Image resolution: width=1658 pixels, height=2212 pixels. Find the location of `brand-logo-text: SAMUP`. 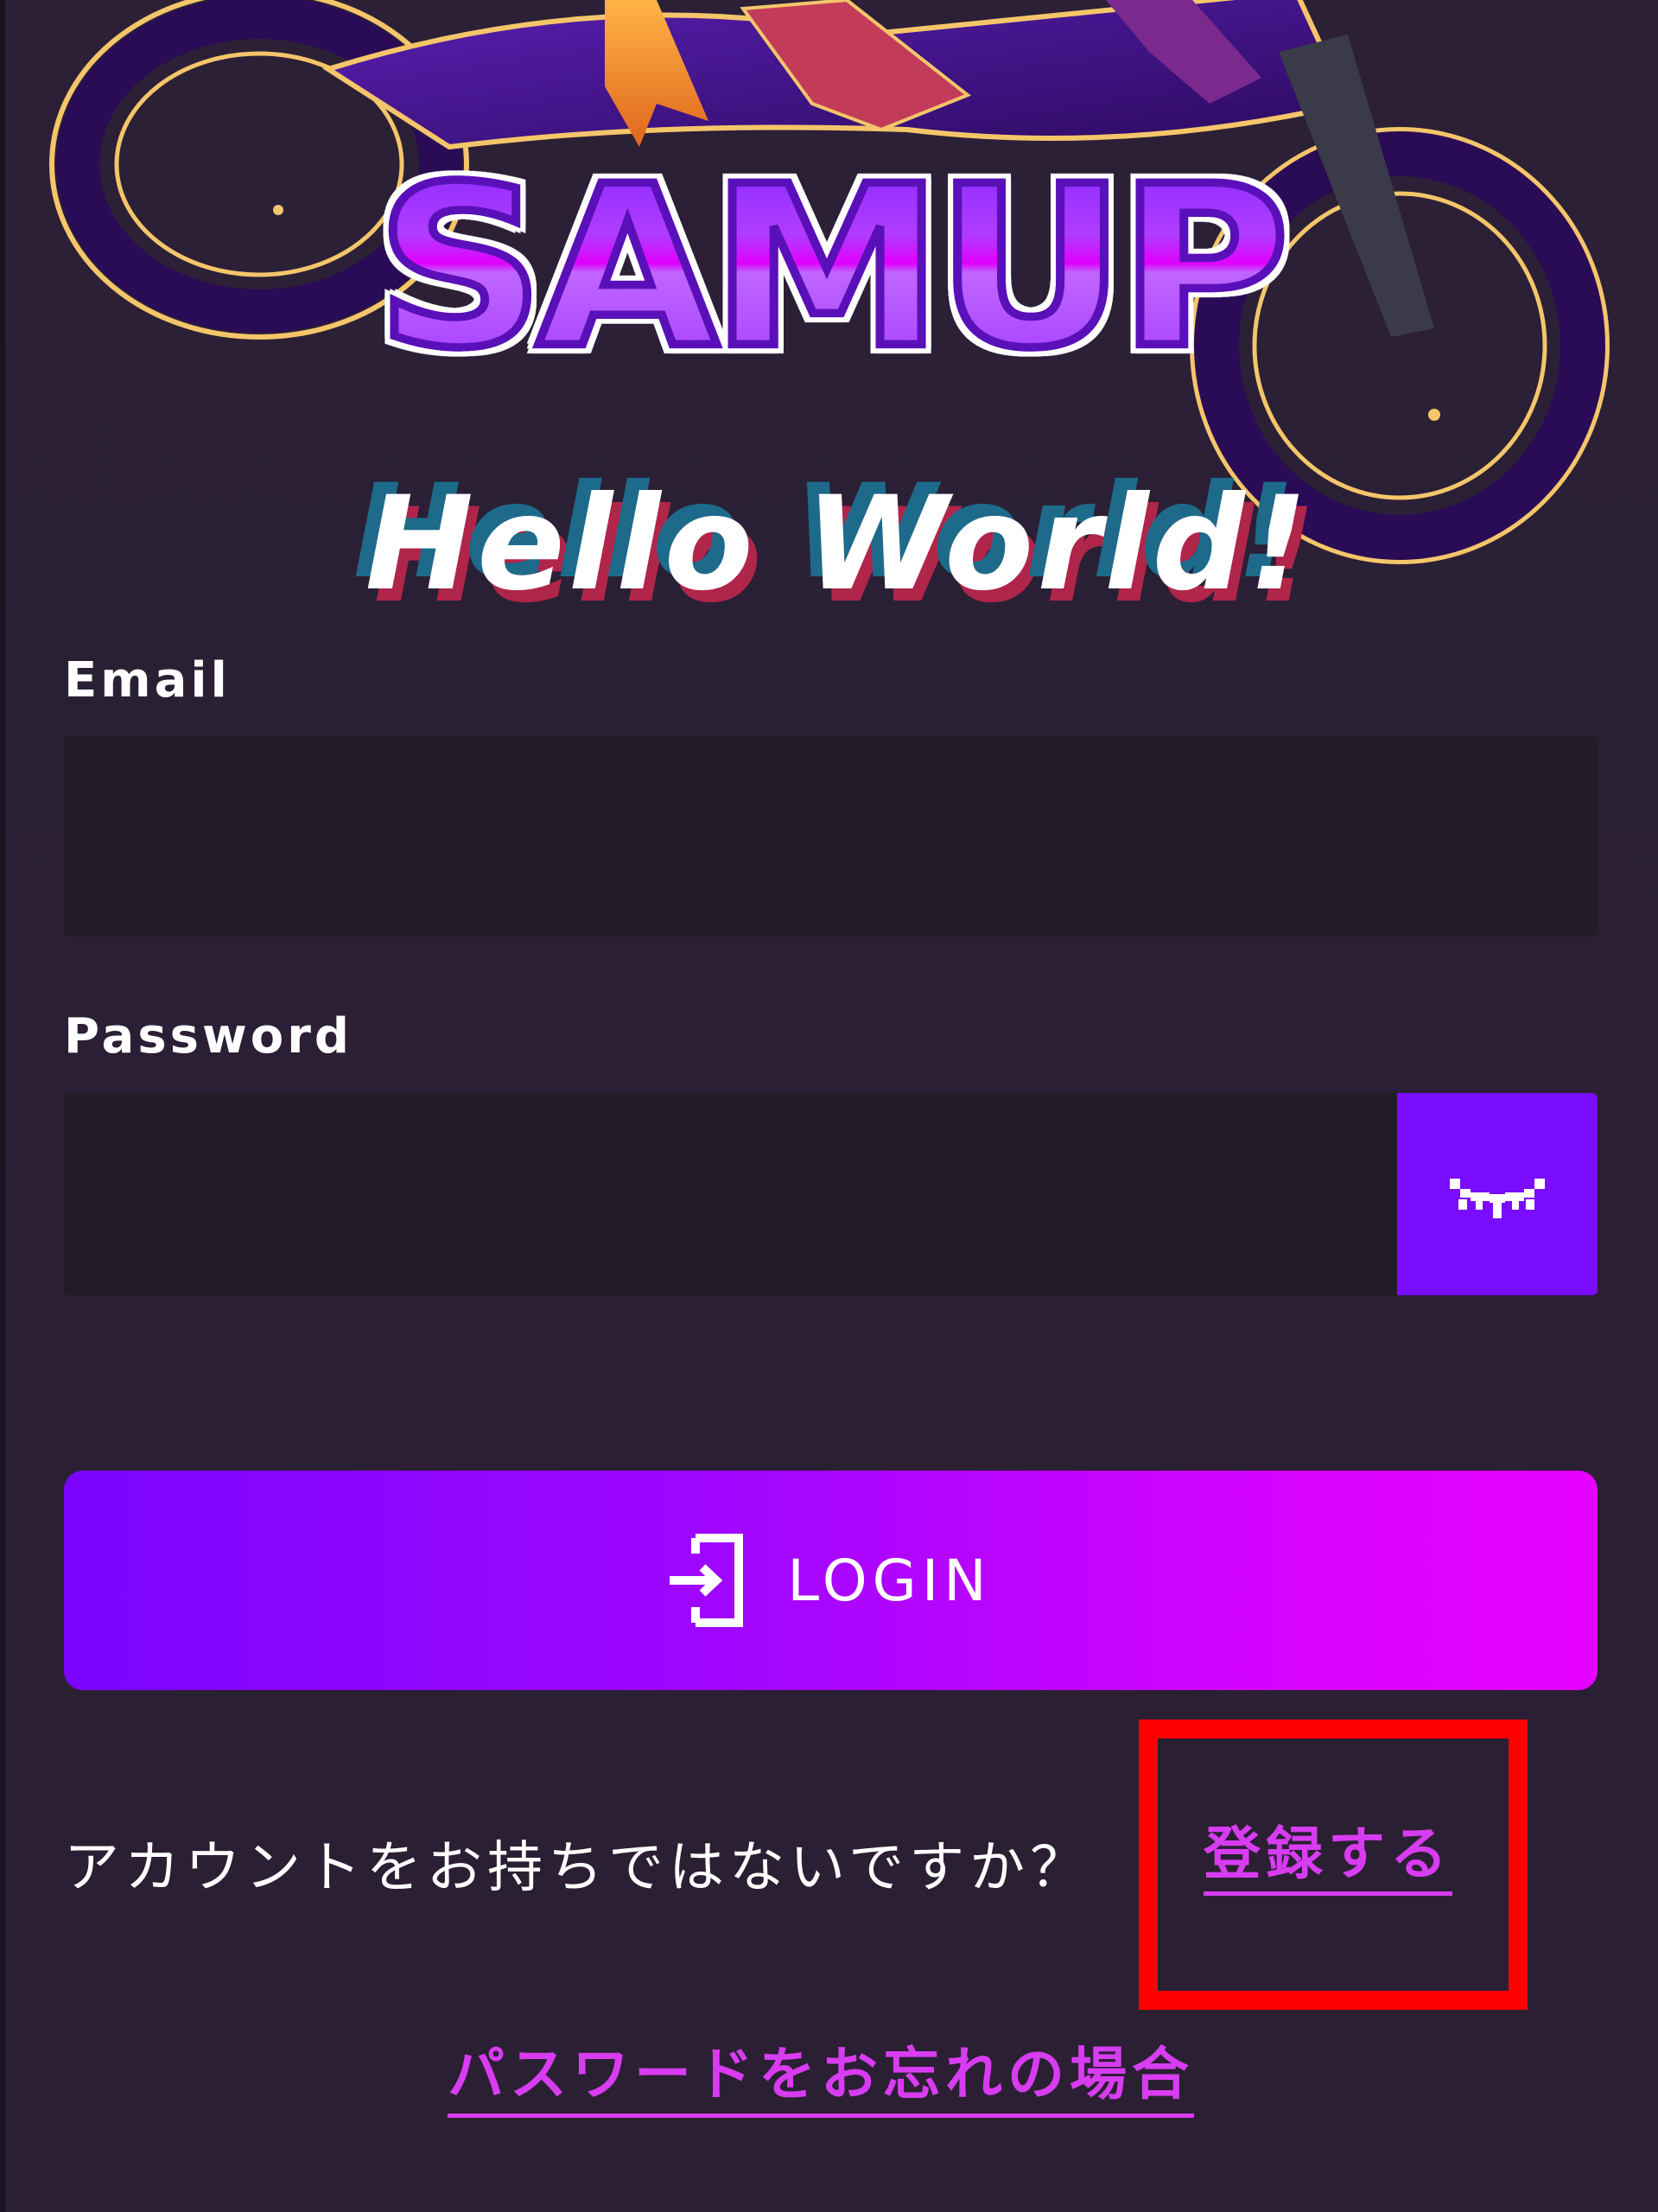

brand-logo-text: SAMUP is located at coordinates (832, 267).